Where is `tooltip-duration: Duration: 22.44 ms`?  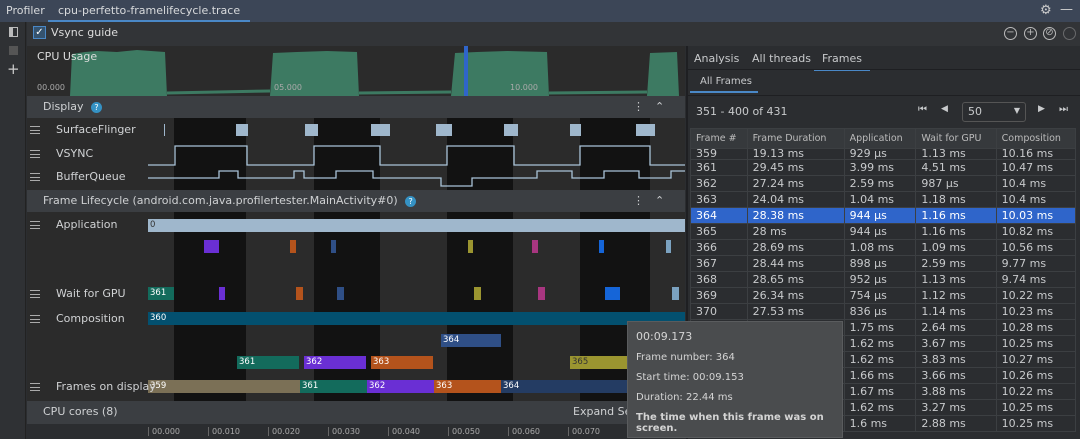
tooltip-duration: Duration: 22.44 ms is located at coordinates (684, 397).